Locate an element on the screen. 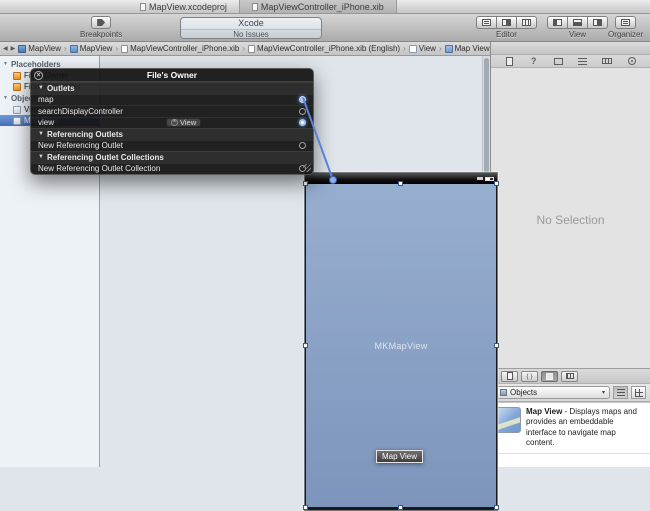 This screenshot has height=511, width=650. utilities-panel-button is located at coordinates (598, 22).